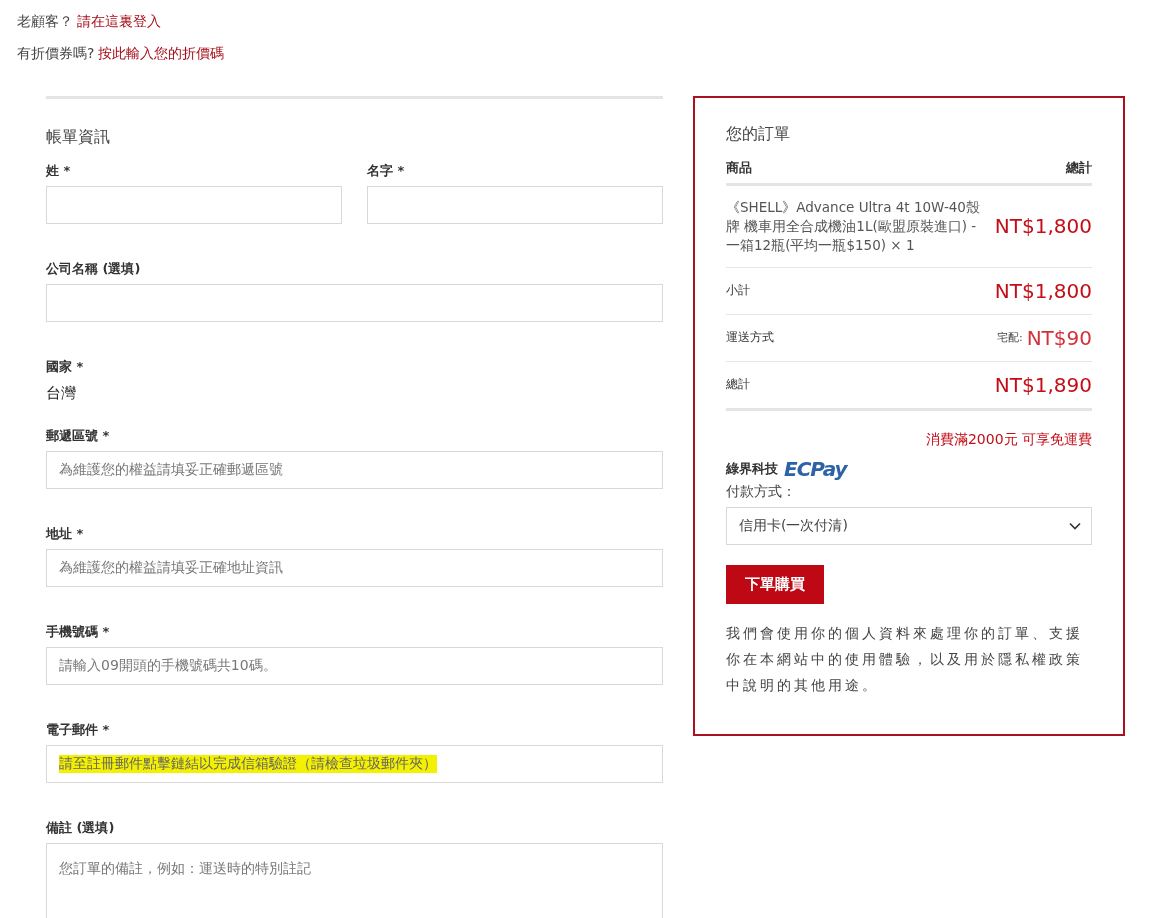 The height and width of the screenshot is (918, 1152). I want to click on field-label: 國家 *, so click(65, 367).